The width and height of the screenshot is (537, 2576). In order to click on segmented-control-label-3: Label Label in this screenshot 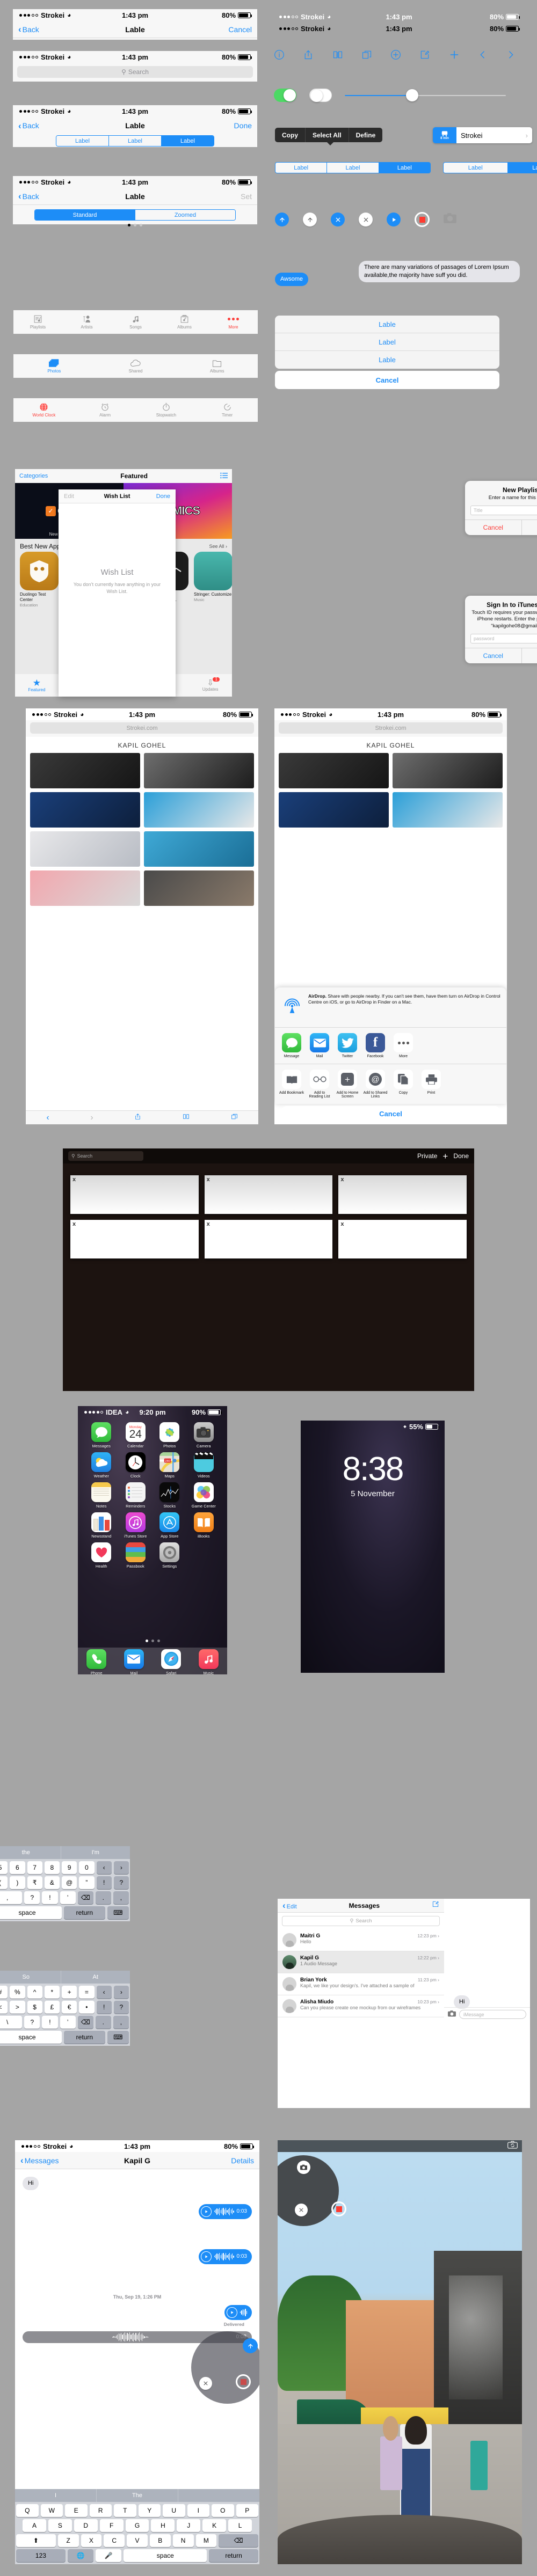, I will do `click(490, 167)`.